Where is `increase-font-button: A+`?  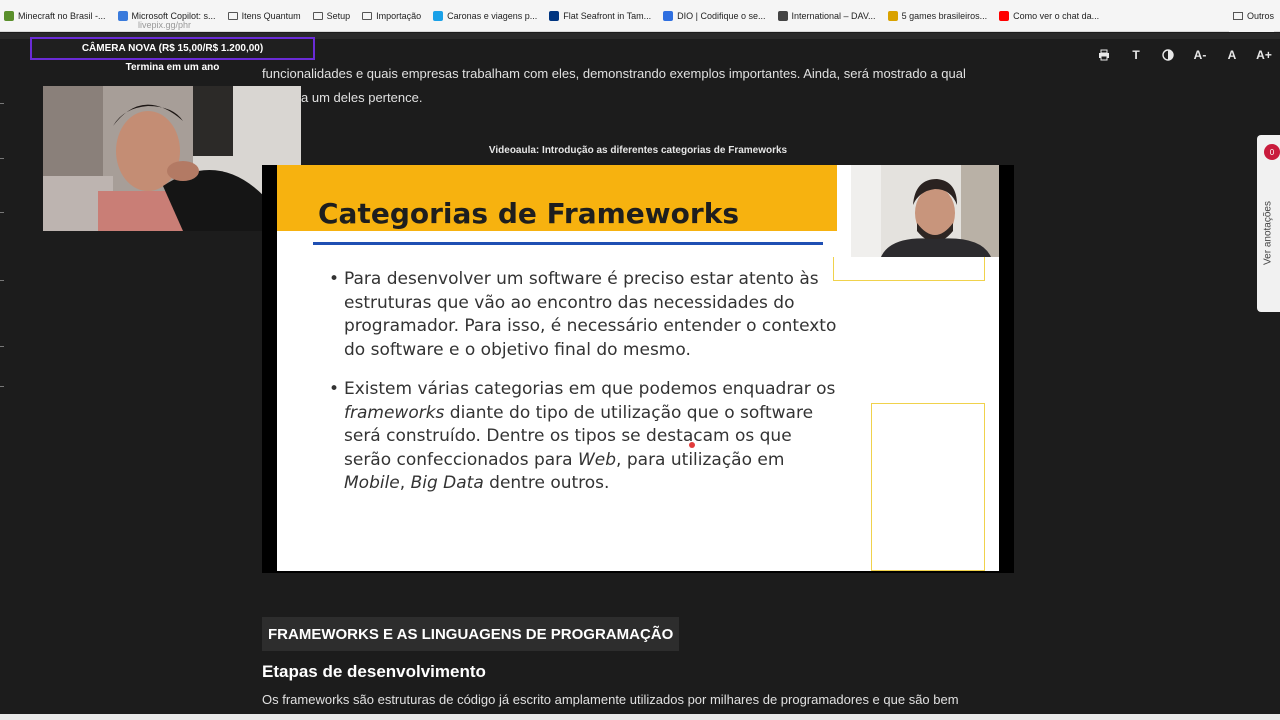
increase-font-button: A+ is located at coordinates (1264, 55).